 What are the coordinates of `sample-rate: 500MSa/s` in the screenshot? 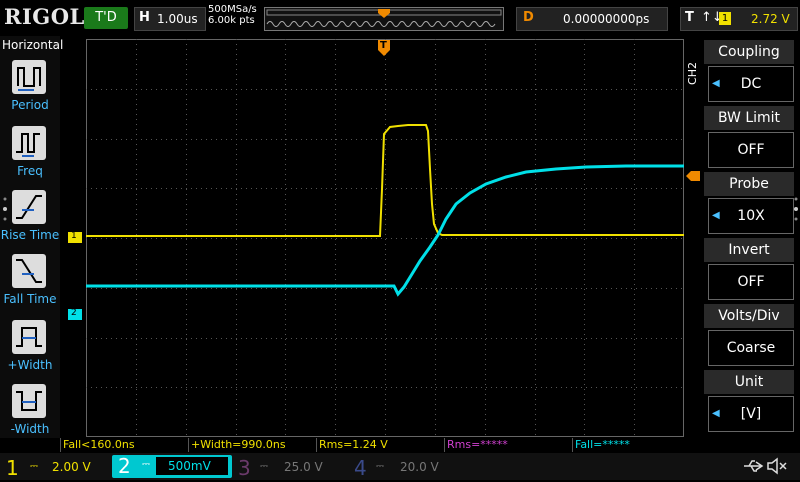 It's located at (232, 9).